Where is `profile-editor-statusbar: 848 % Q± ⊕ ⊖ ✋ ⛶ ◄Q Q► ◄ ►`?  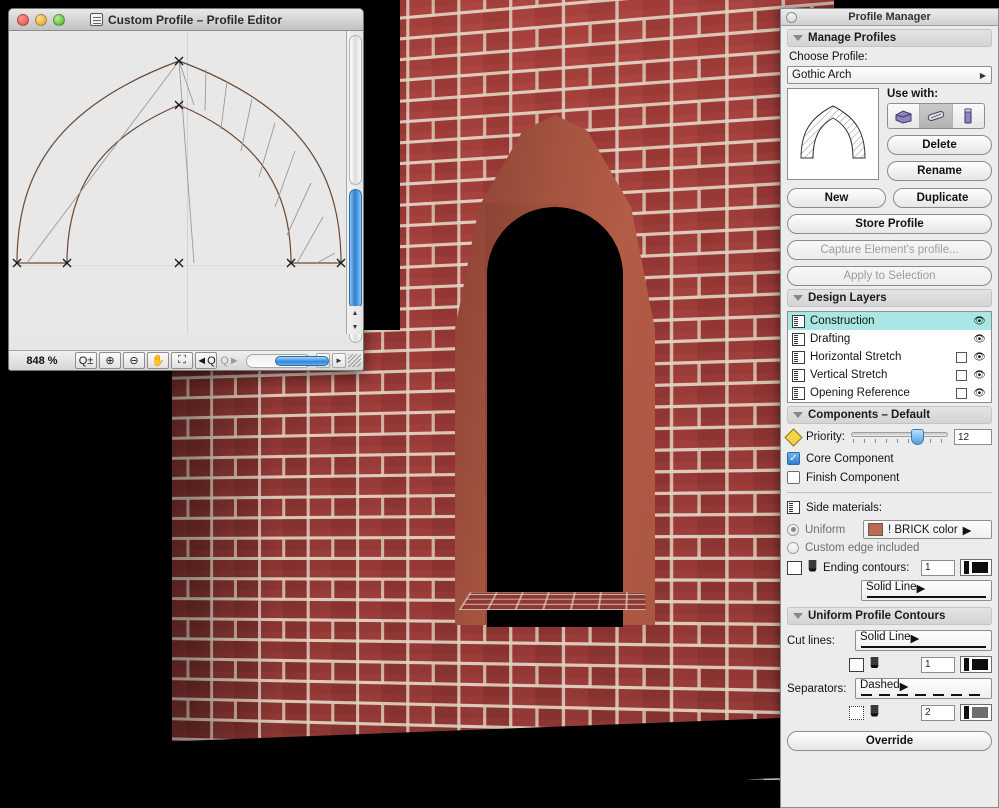
profile-editor-statusbar: 848 % Q± ⊕ ⊖ ✋ ⛶ ◄Q Q► ◄ ► is located at coordinates (186, 360).